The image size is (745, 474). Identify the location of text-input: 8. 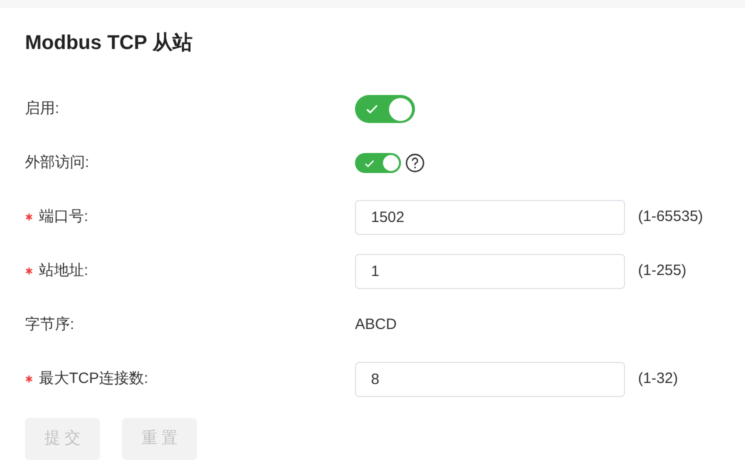
(490, 379).